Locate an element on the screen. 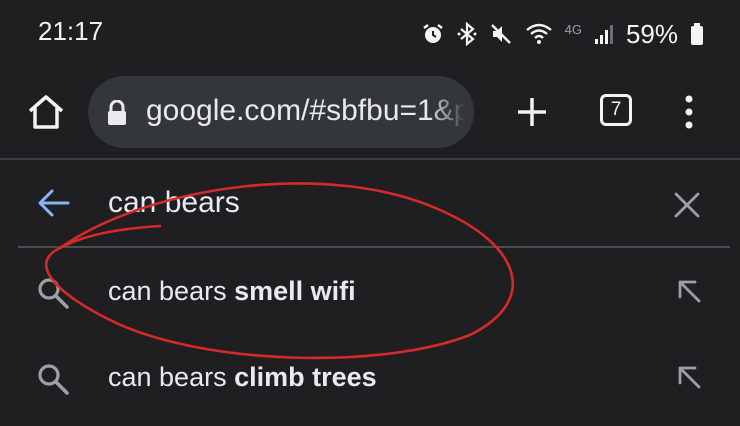 The height and width of the screenshot is (426, 740). suggestion-completion: smell wifi is located at coordinates (295, 291).